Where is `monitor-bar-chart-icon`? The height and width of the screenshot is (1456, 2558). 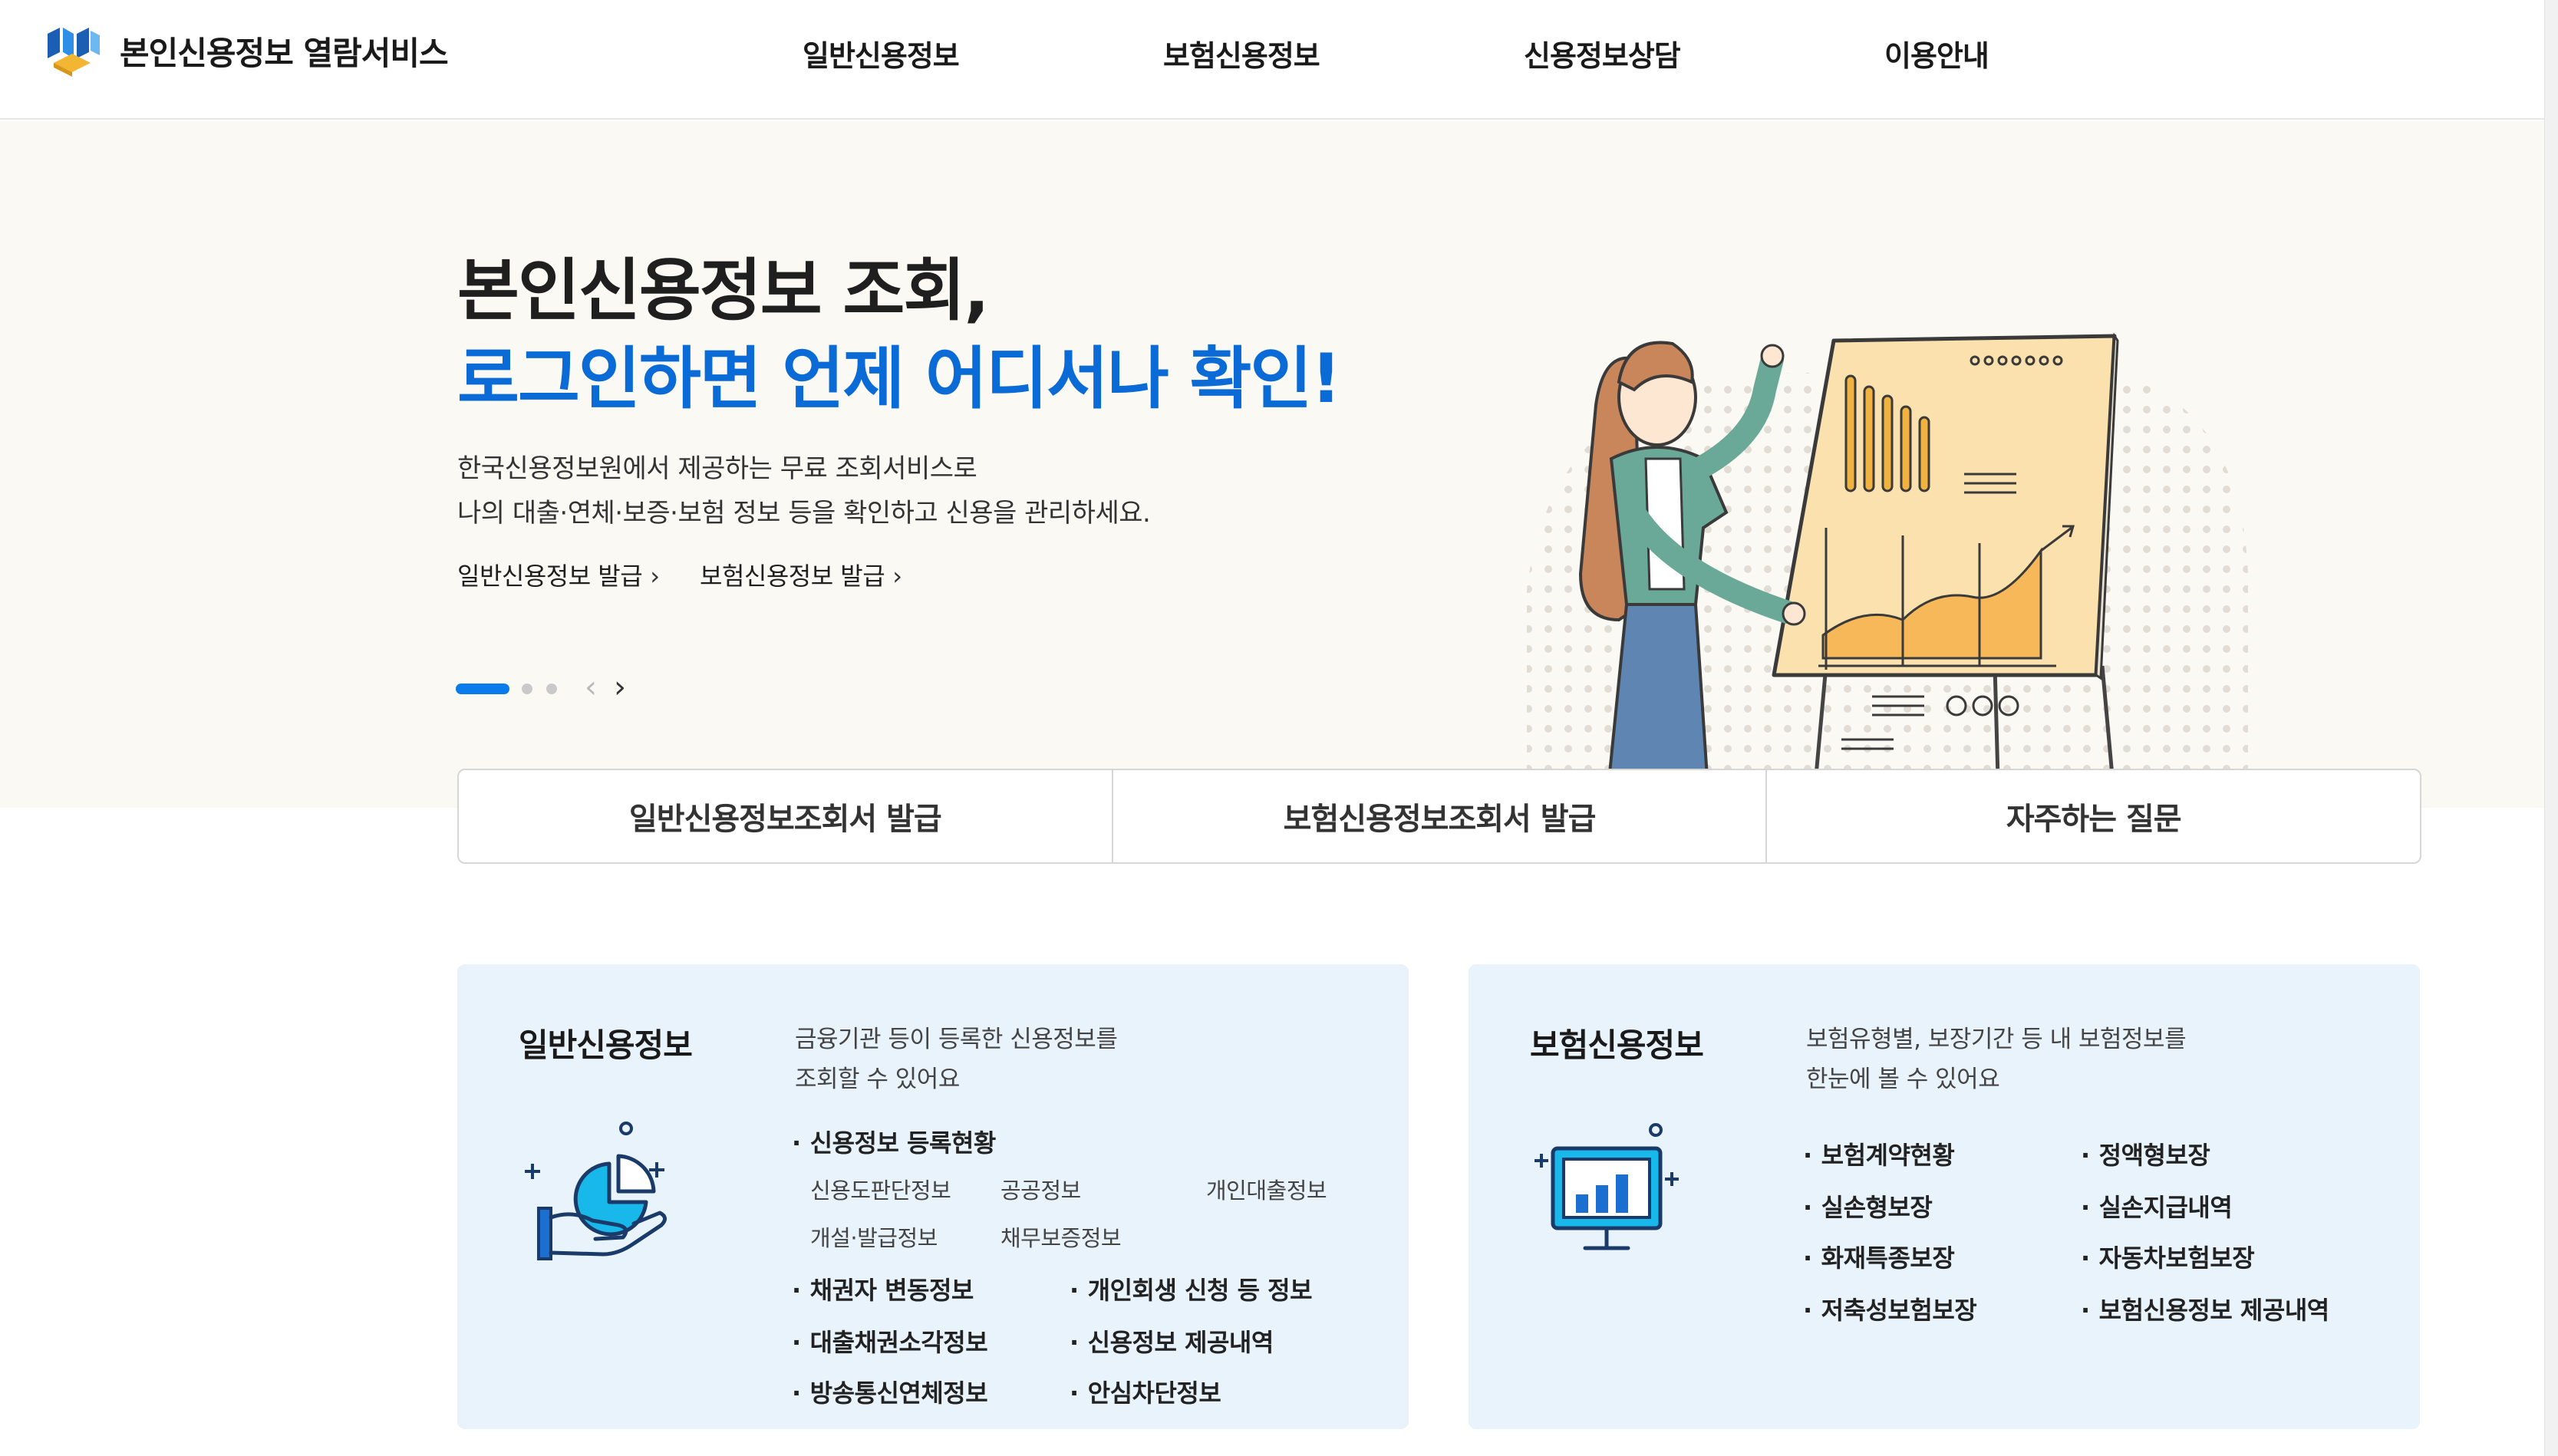 monitor-bar-chart-icon is located at coordinates (1606, 1186).